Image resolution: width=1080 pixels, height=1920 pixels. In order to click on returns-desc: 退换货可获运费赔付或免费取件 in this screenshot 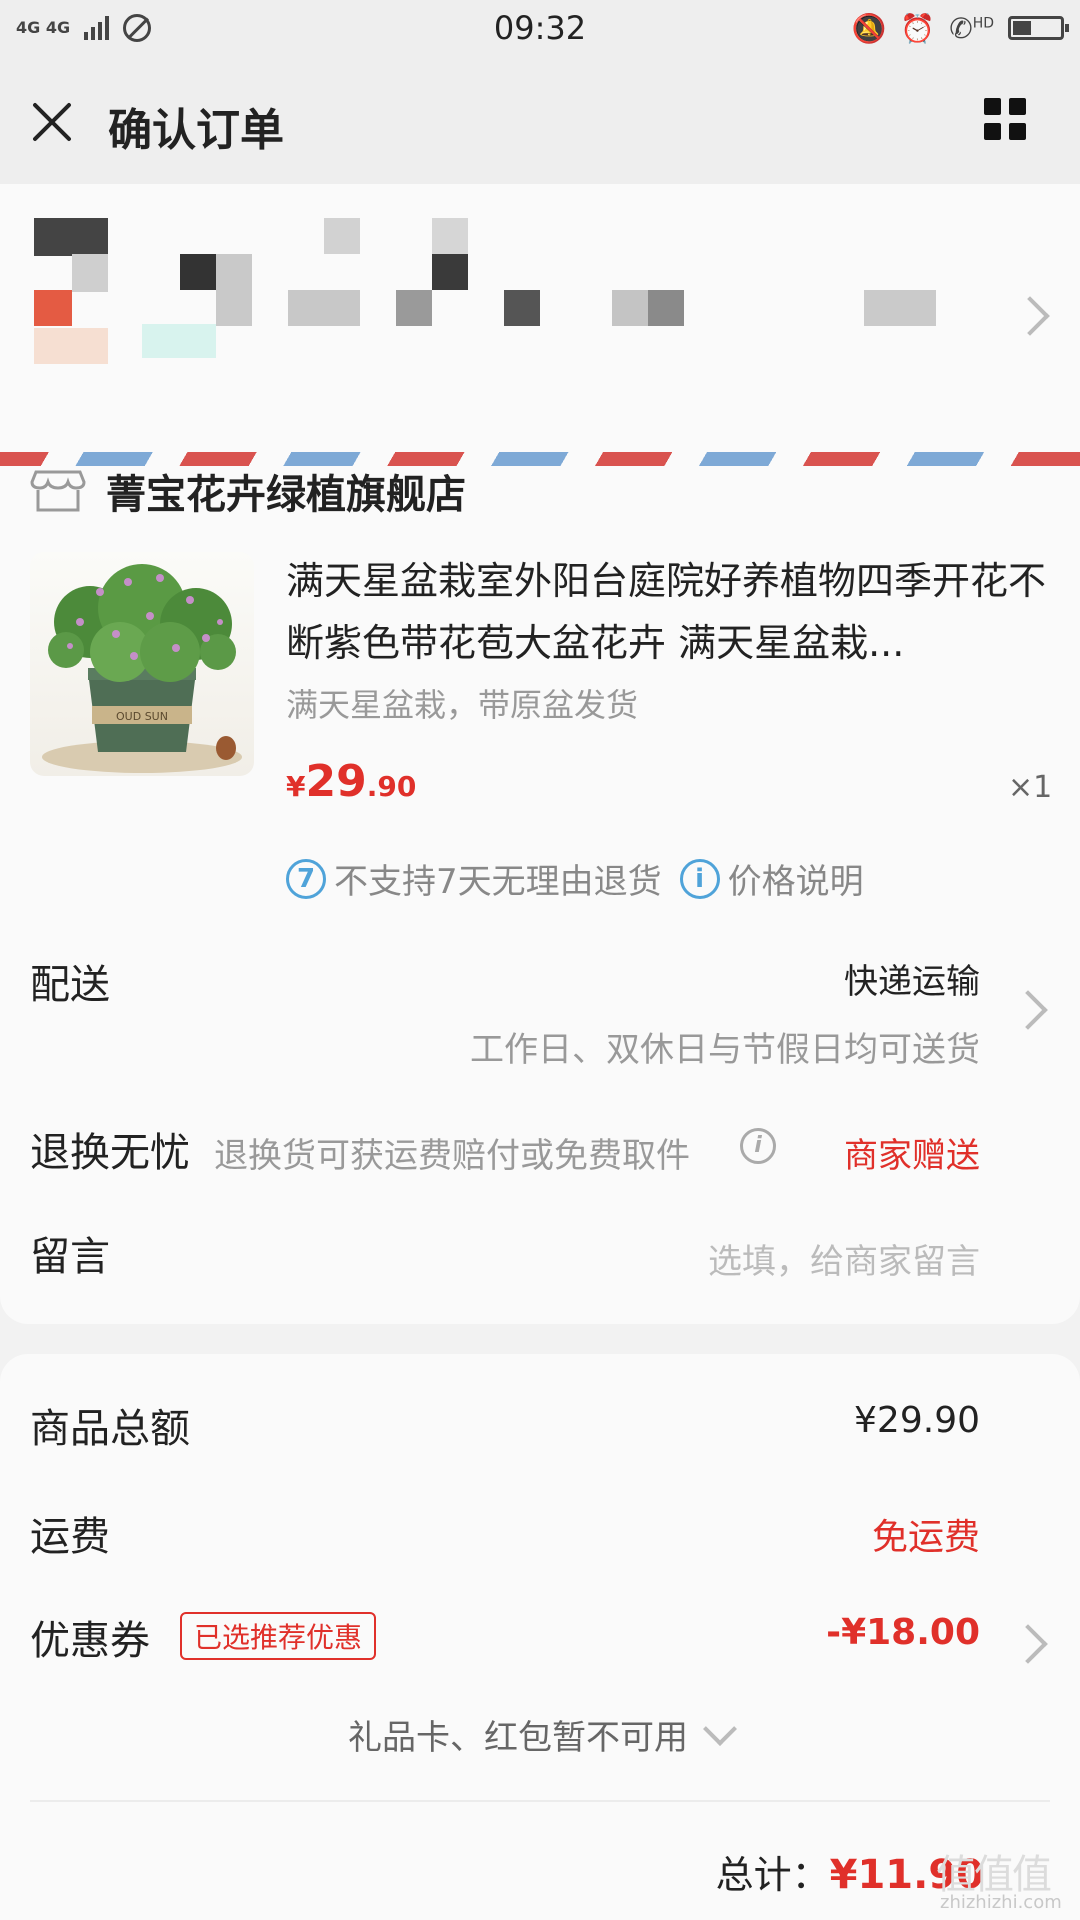, I will do `click(452, 1156)`.